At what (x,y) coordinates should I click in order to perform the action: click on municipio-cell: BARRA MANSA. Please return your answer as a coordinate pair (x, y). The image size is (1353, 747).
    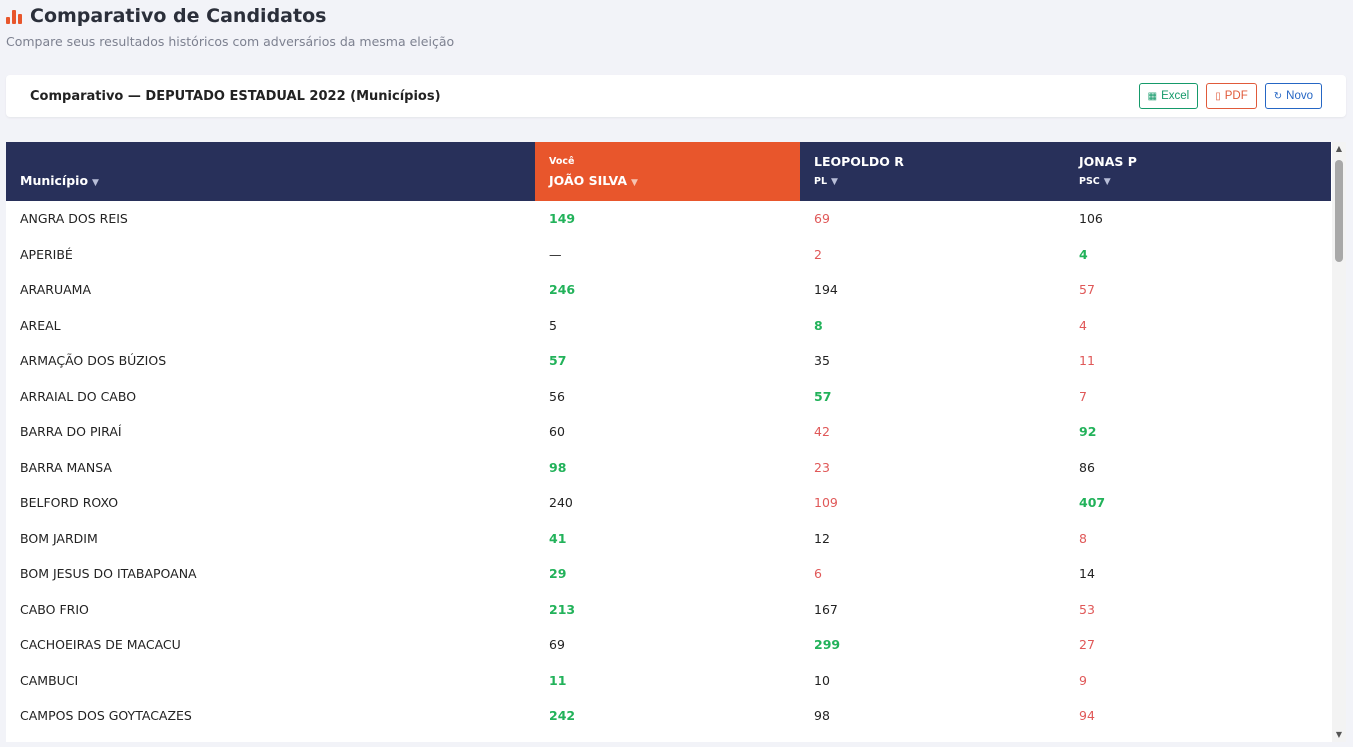
    Looking at the image, I should click on (66, 467).